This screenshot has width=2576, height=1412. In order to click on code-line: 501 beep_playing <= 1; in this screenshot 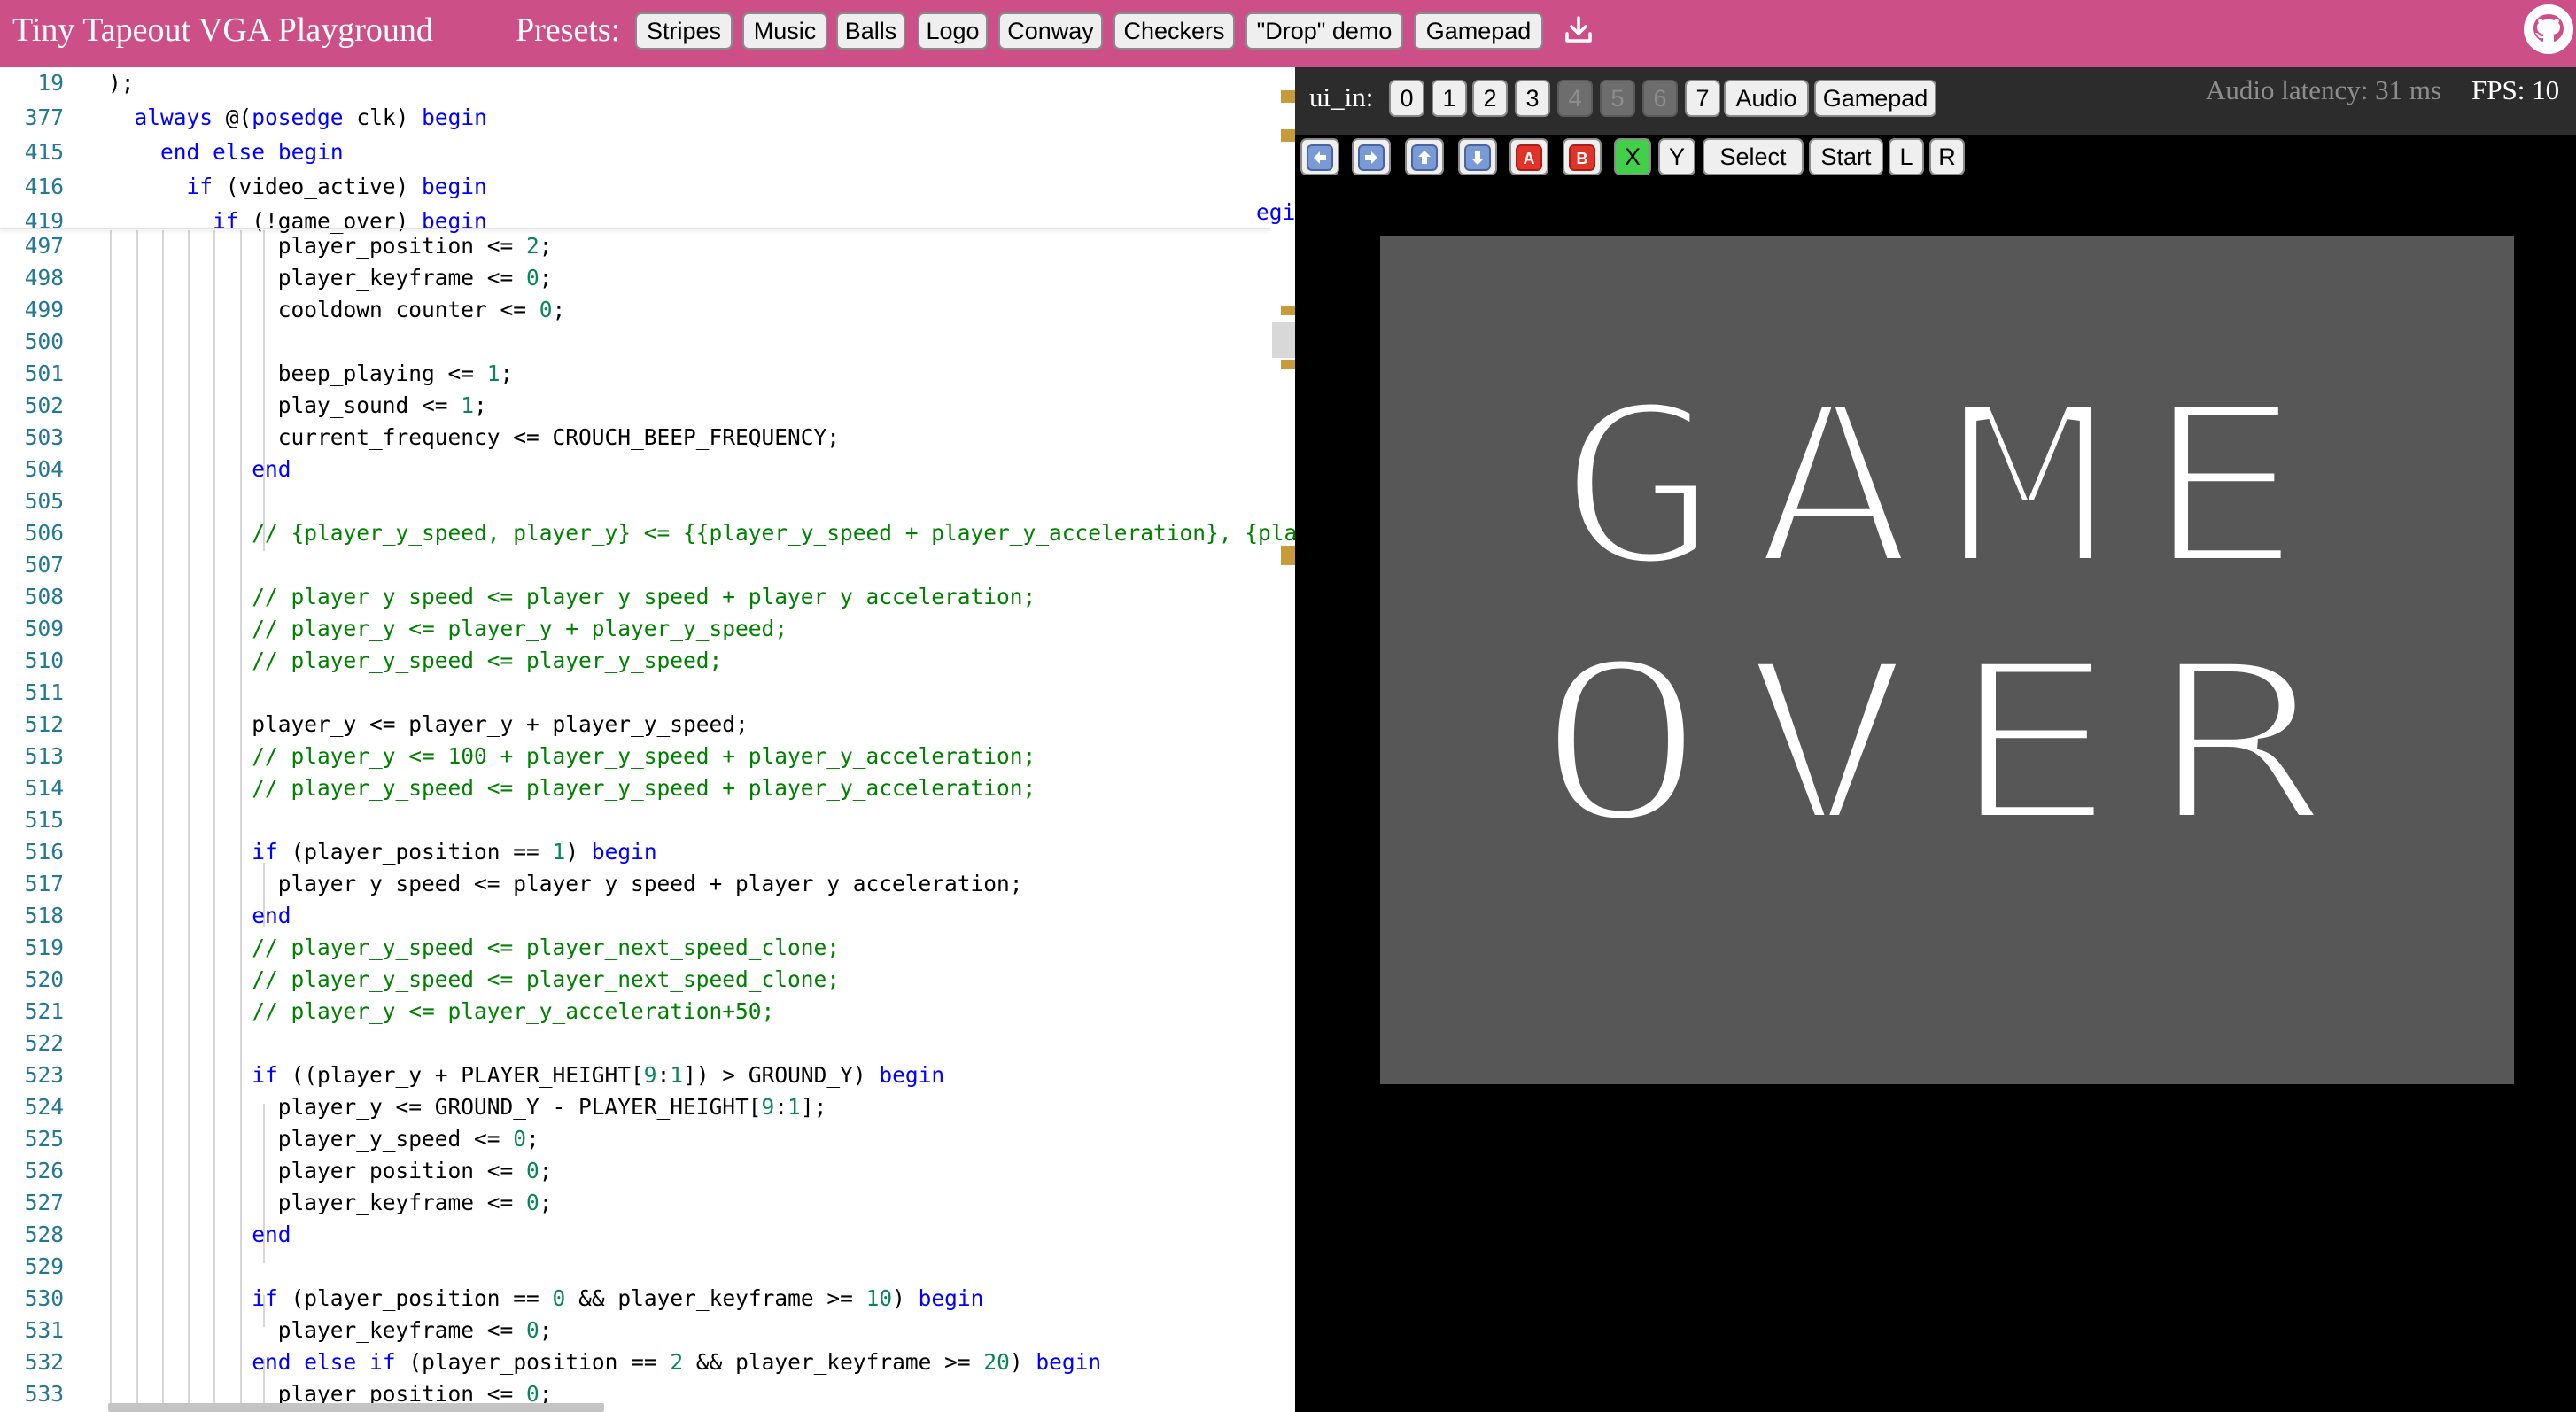, I will do `click(647, 374)`.